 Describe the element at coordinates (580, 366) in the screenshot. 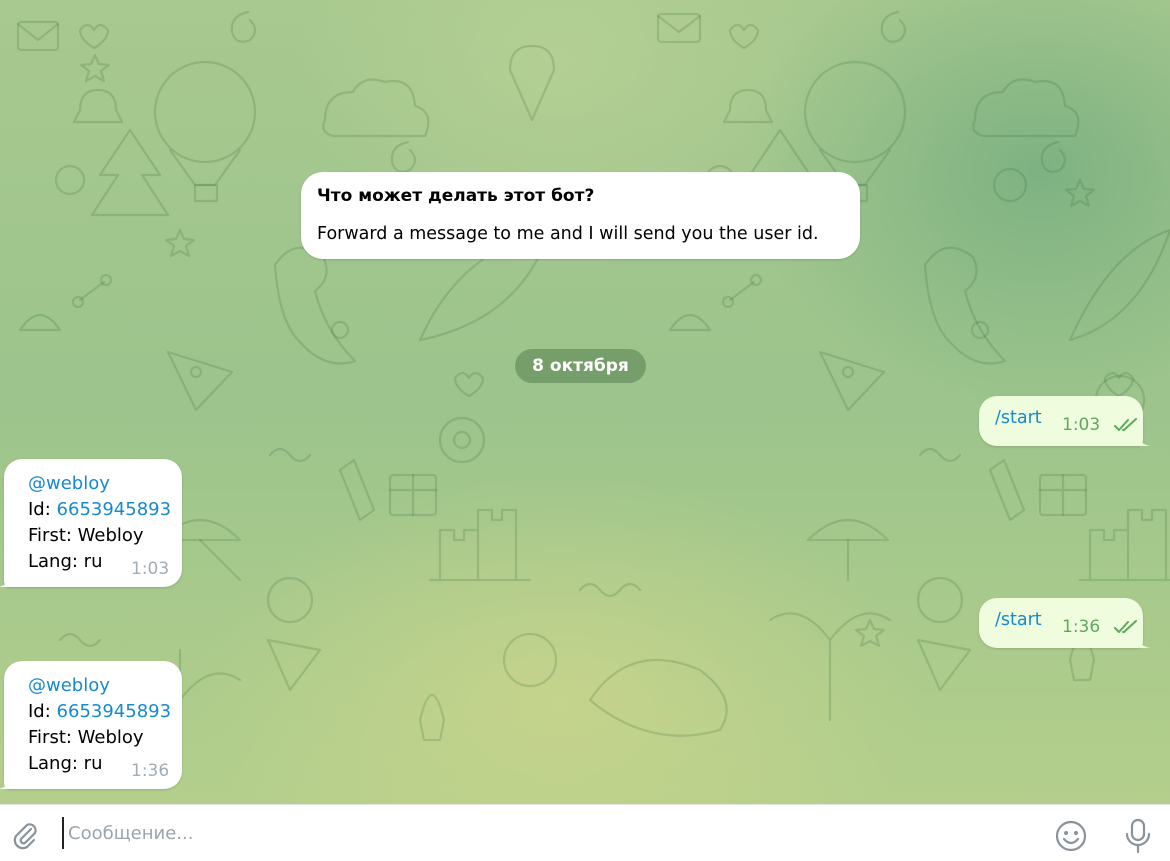

I see `date-separator: 8 октября` at that location.